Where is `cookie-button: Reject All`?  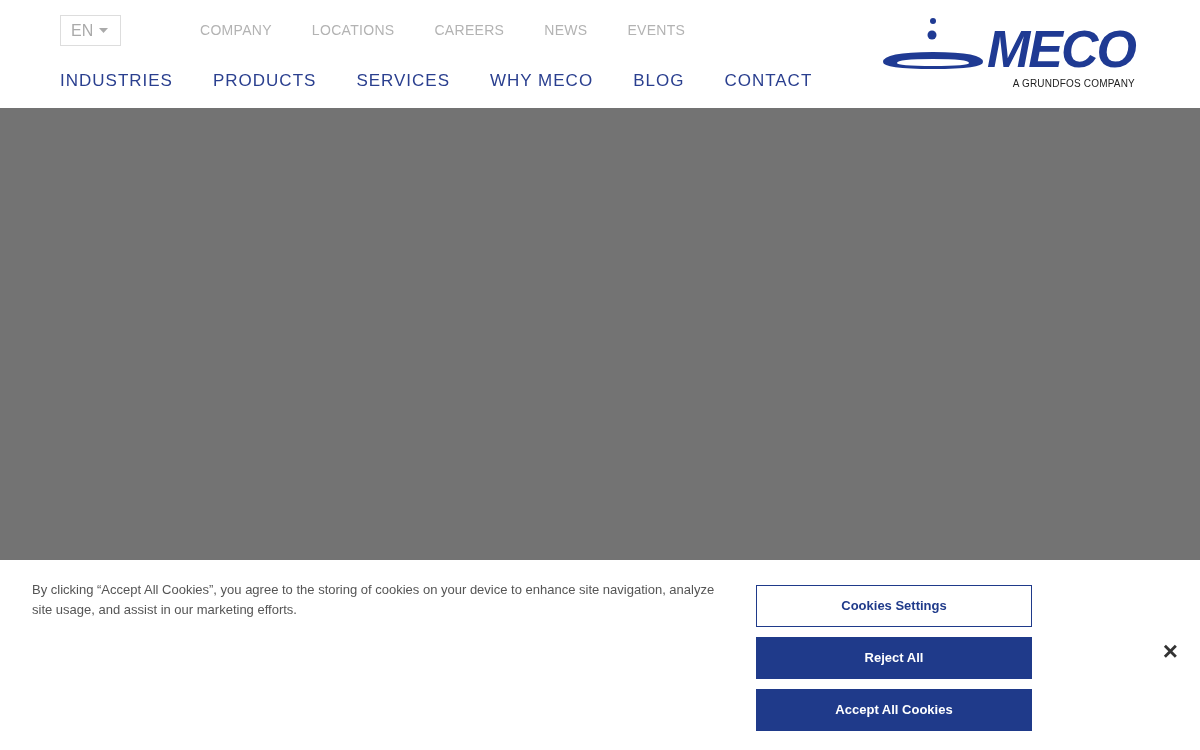 cookie-button: Reject All is located at coordinates (894, 658).